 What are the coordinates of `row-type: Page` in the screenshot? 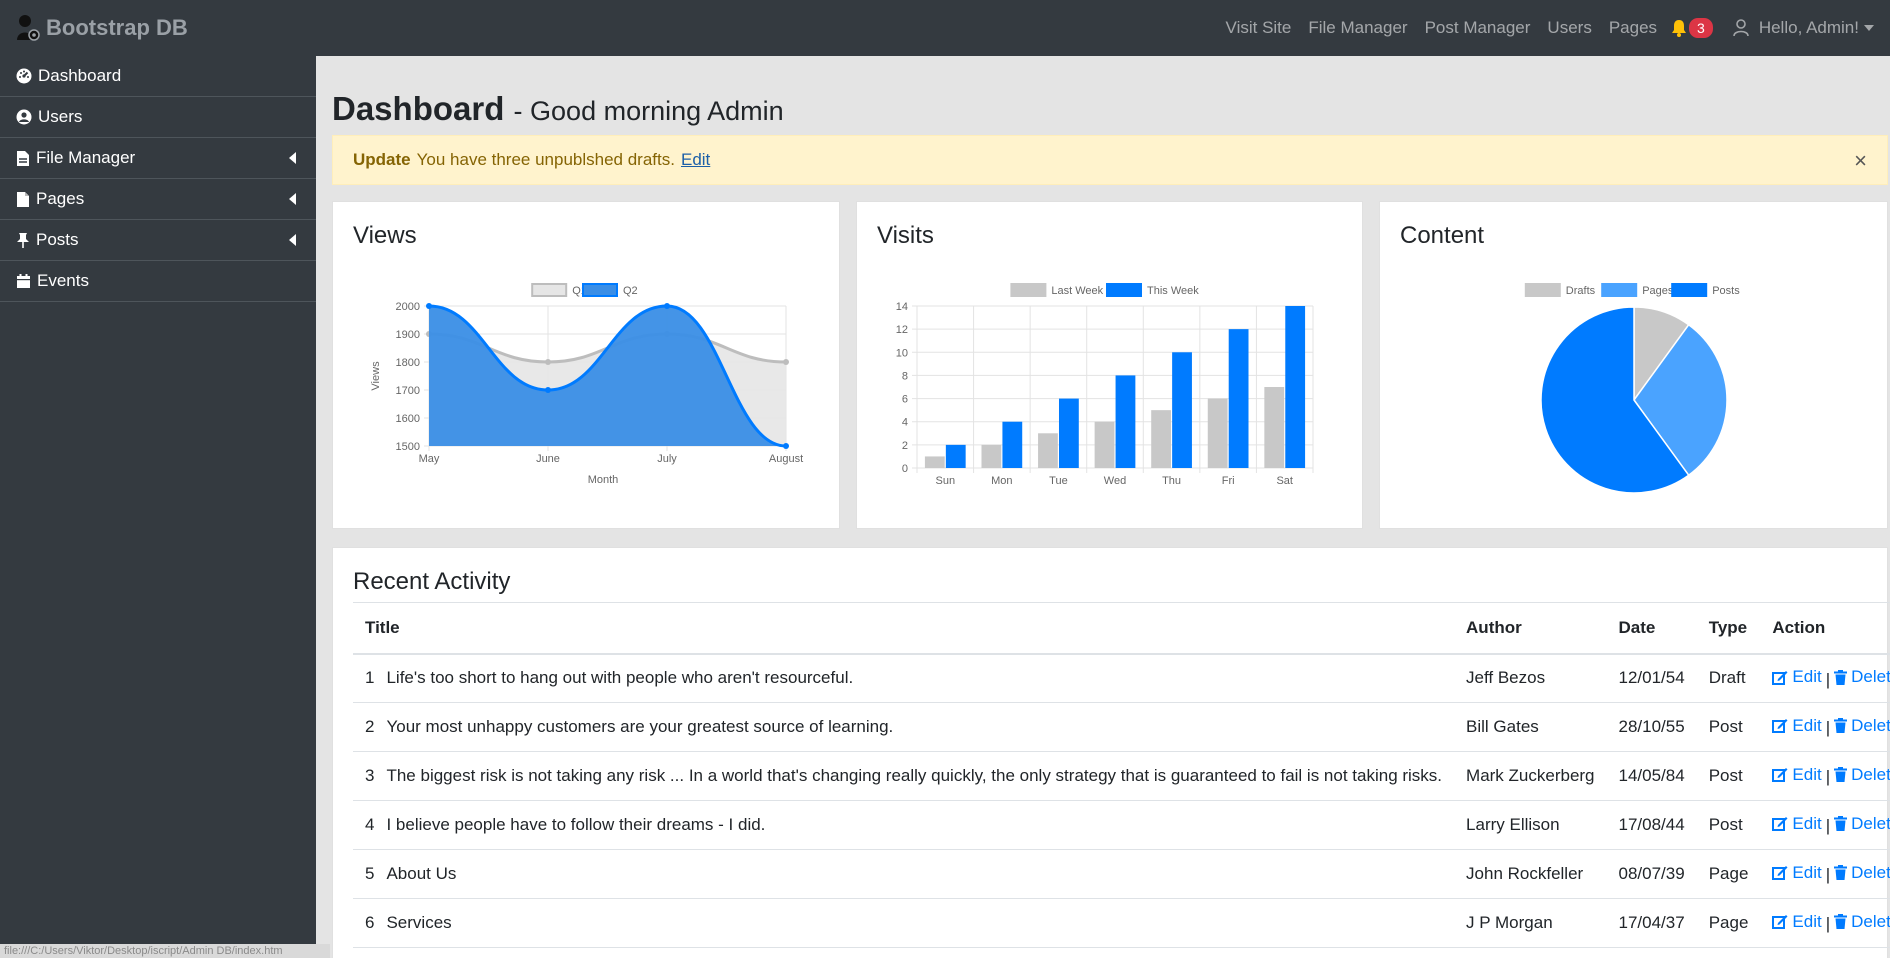 It's located at (1728, 923).